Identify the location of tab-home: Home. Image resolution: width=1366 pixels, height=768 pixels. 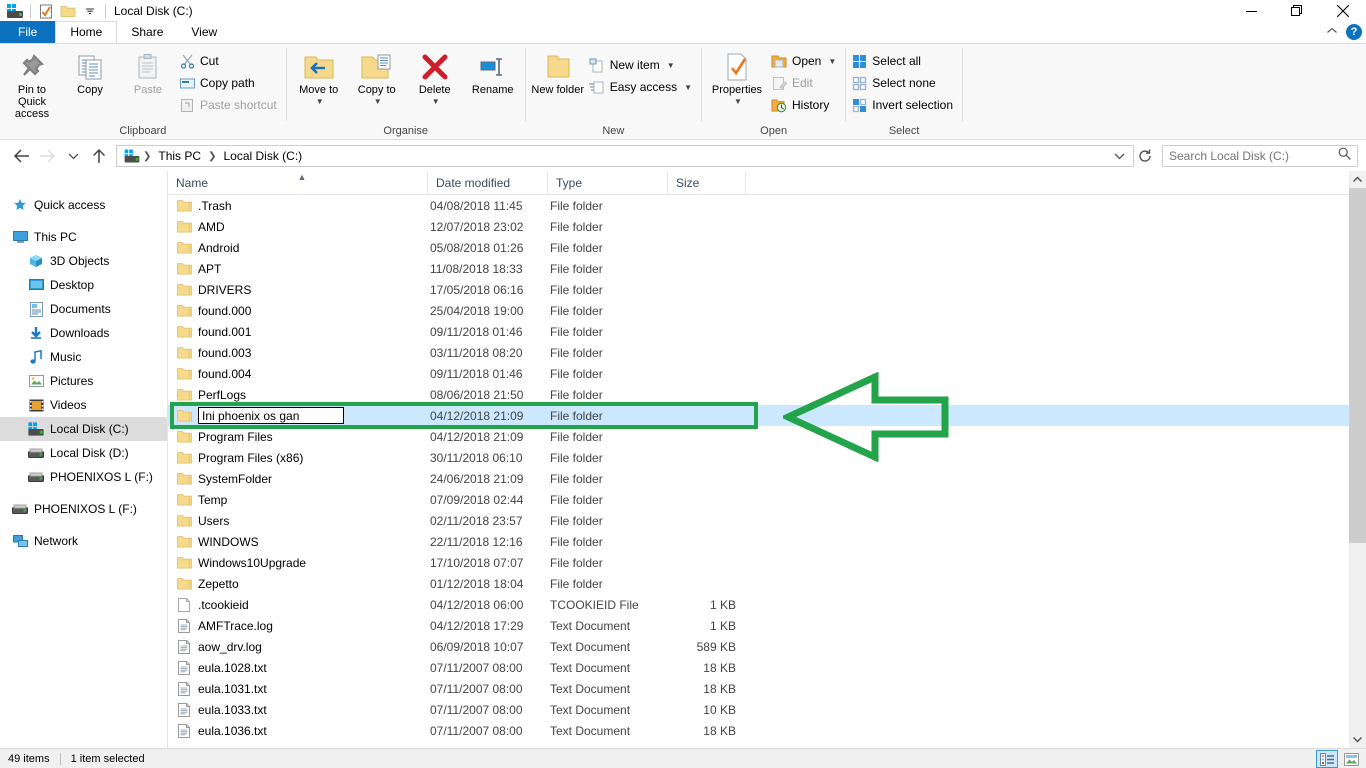
(86, 32).